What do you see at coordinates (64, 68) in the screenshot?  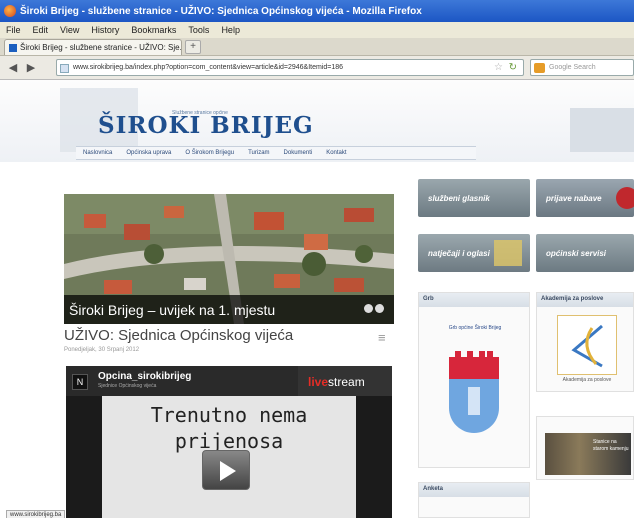 I see `site-identity-icon` at bounding box center [64, 68].